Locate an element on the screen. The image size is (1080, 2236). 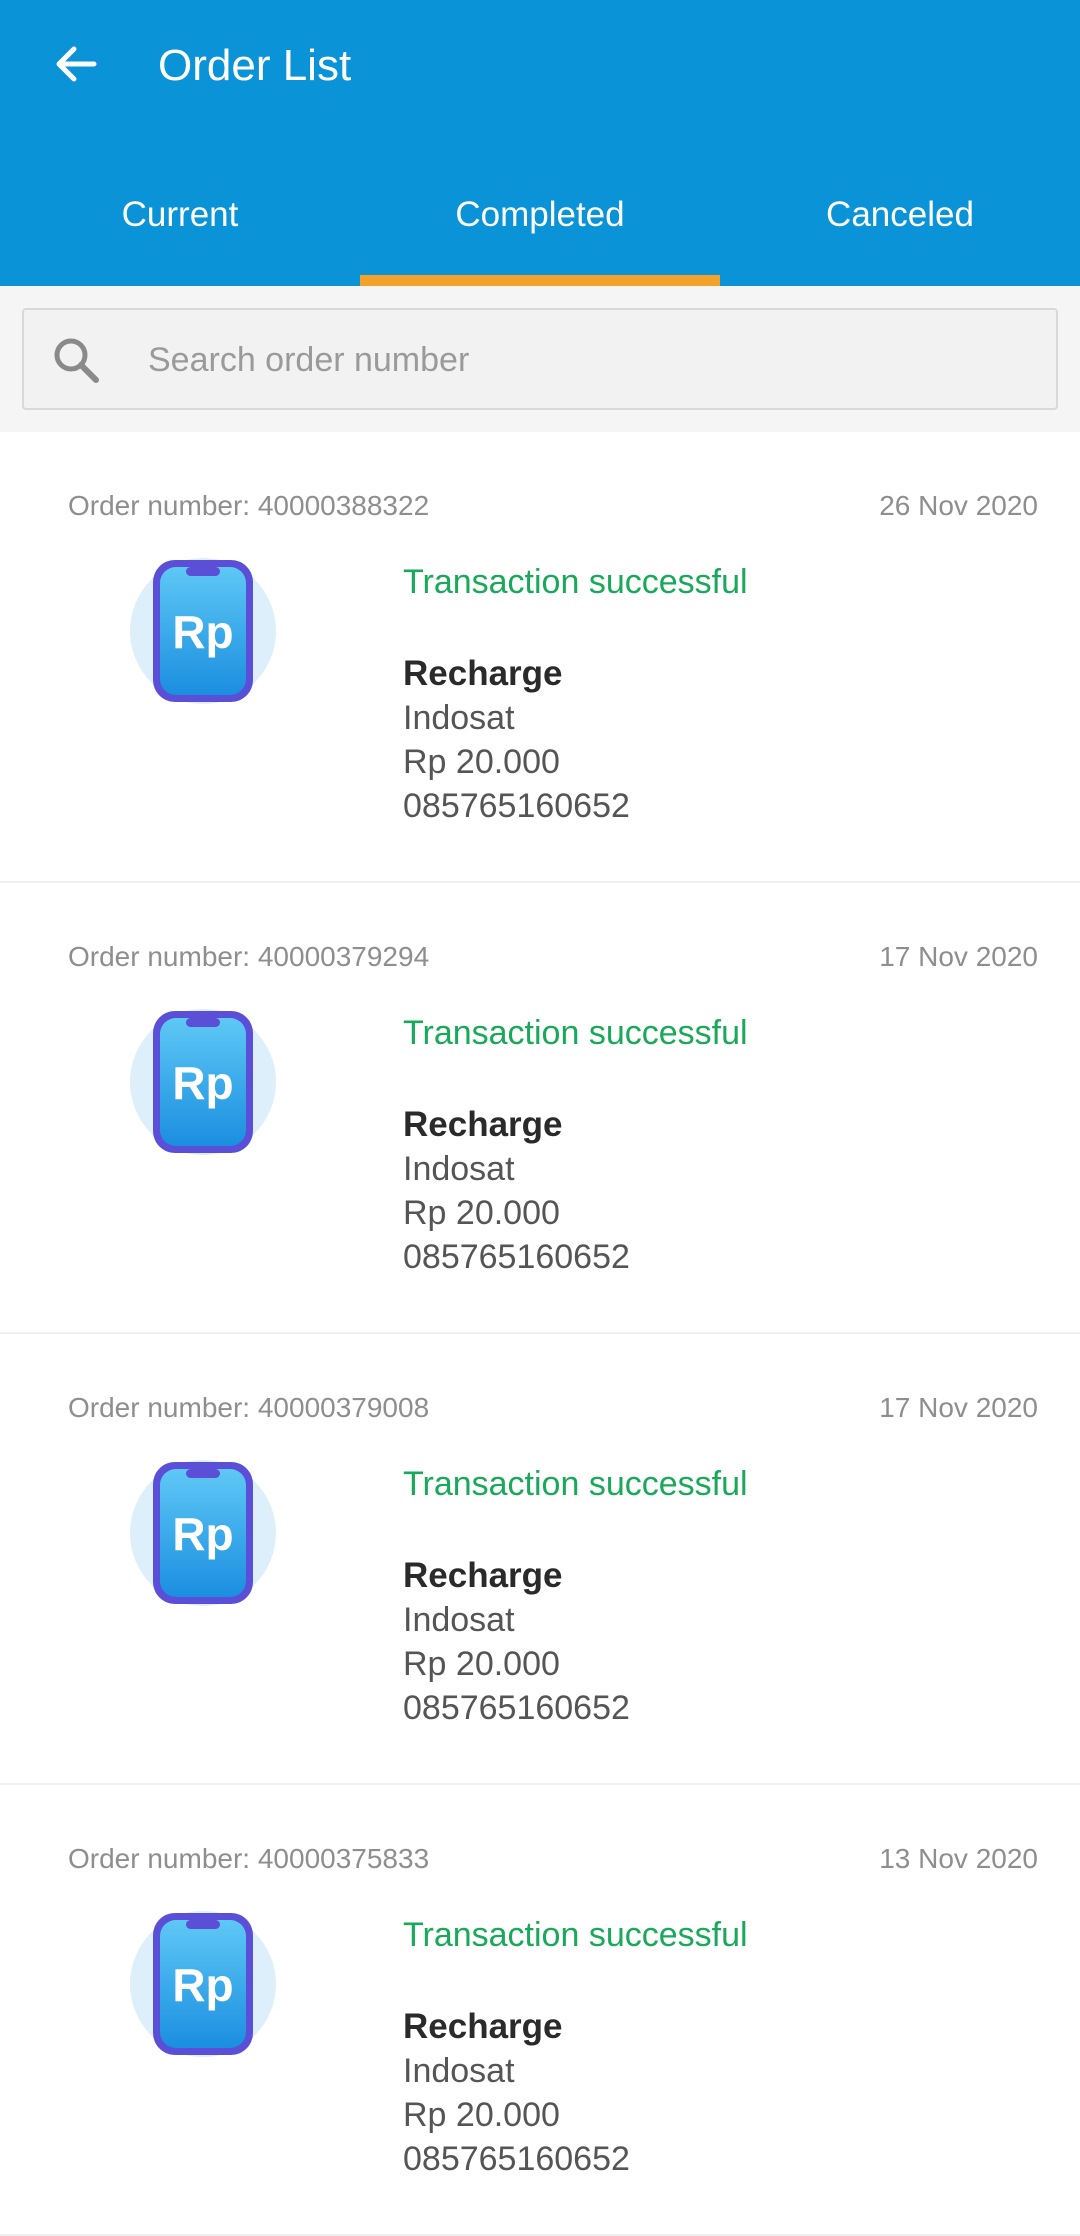
search-area is located at coordinates (540, 359).